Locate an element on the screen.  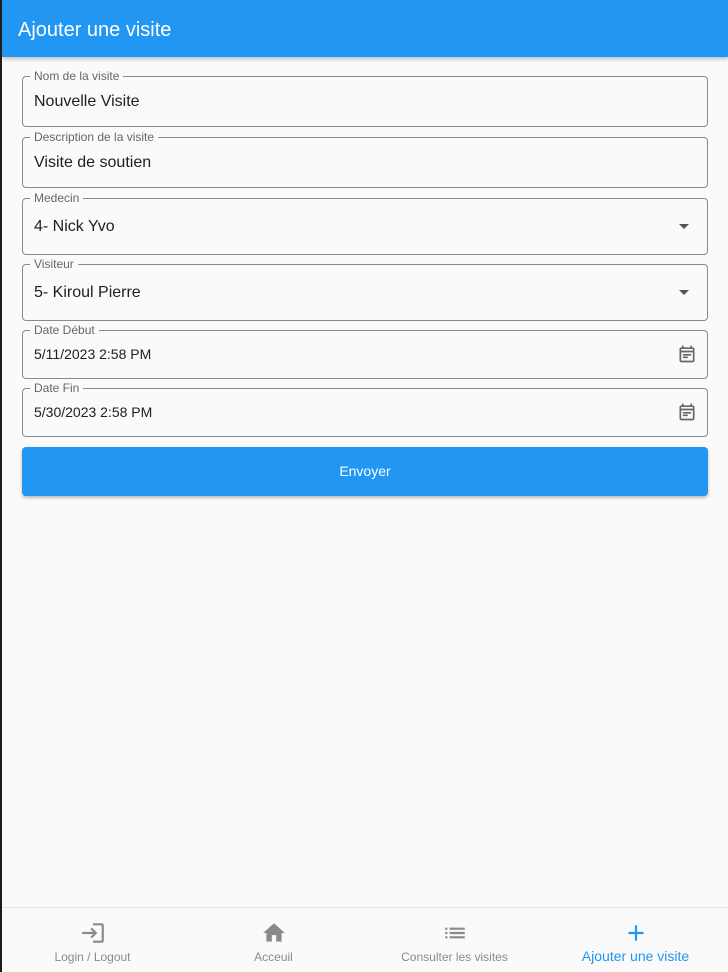
date-fin-value: 5/30/2023 2:58 PM is located at coordinates (93, 412).